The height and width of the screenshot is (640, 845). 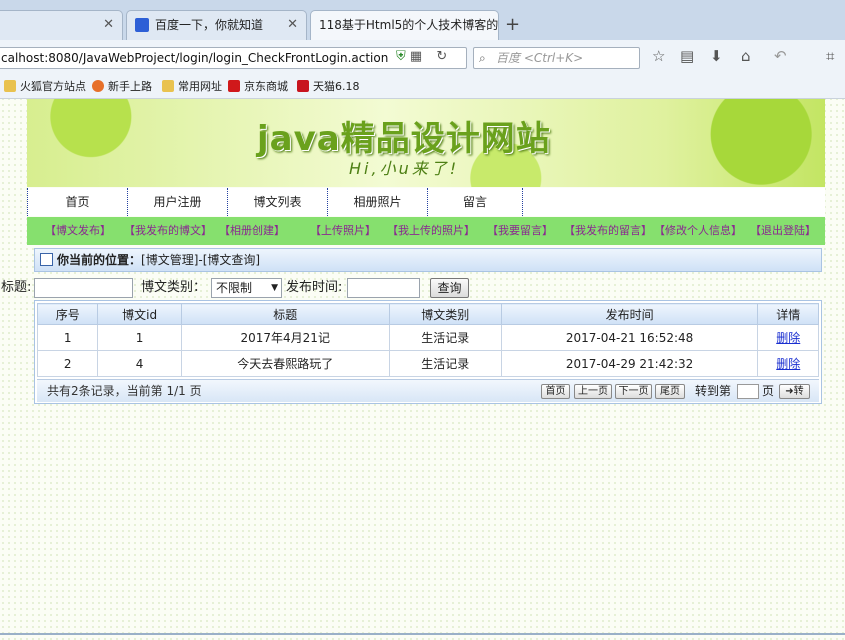 What do you see at coordinates (343, 231) in the screenshot?
I see `subnav-upload-photo: 【上传照片】` at bounding box center [343, 231].